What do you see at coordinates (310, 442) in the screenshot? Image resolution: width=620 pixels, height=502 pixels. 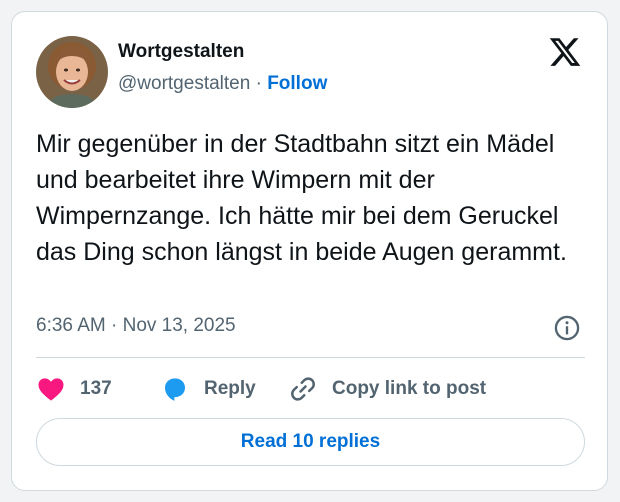 I see `read-replies-button: Read 10 replies` at bounding box center [310, 442].